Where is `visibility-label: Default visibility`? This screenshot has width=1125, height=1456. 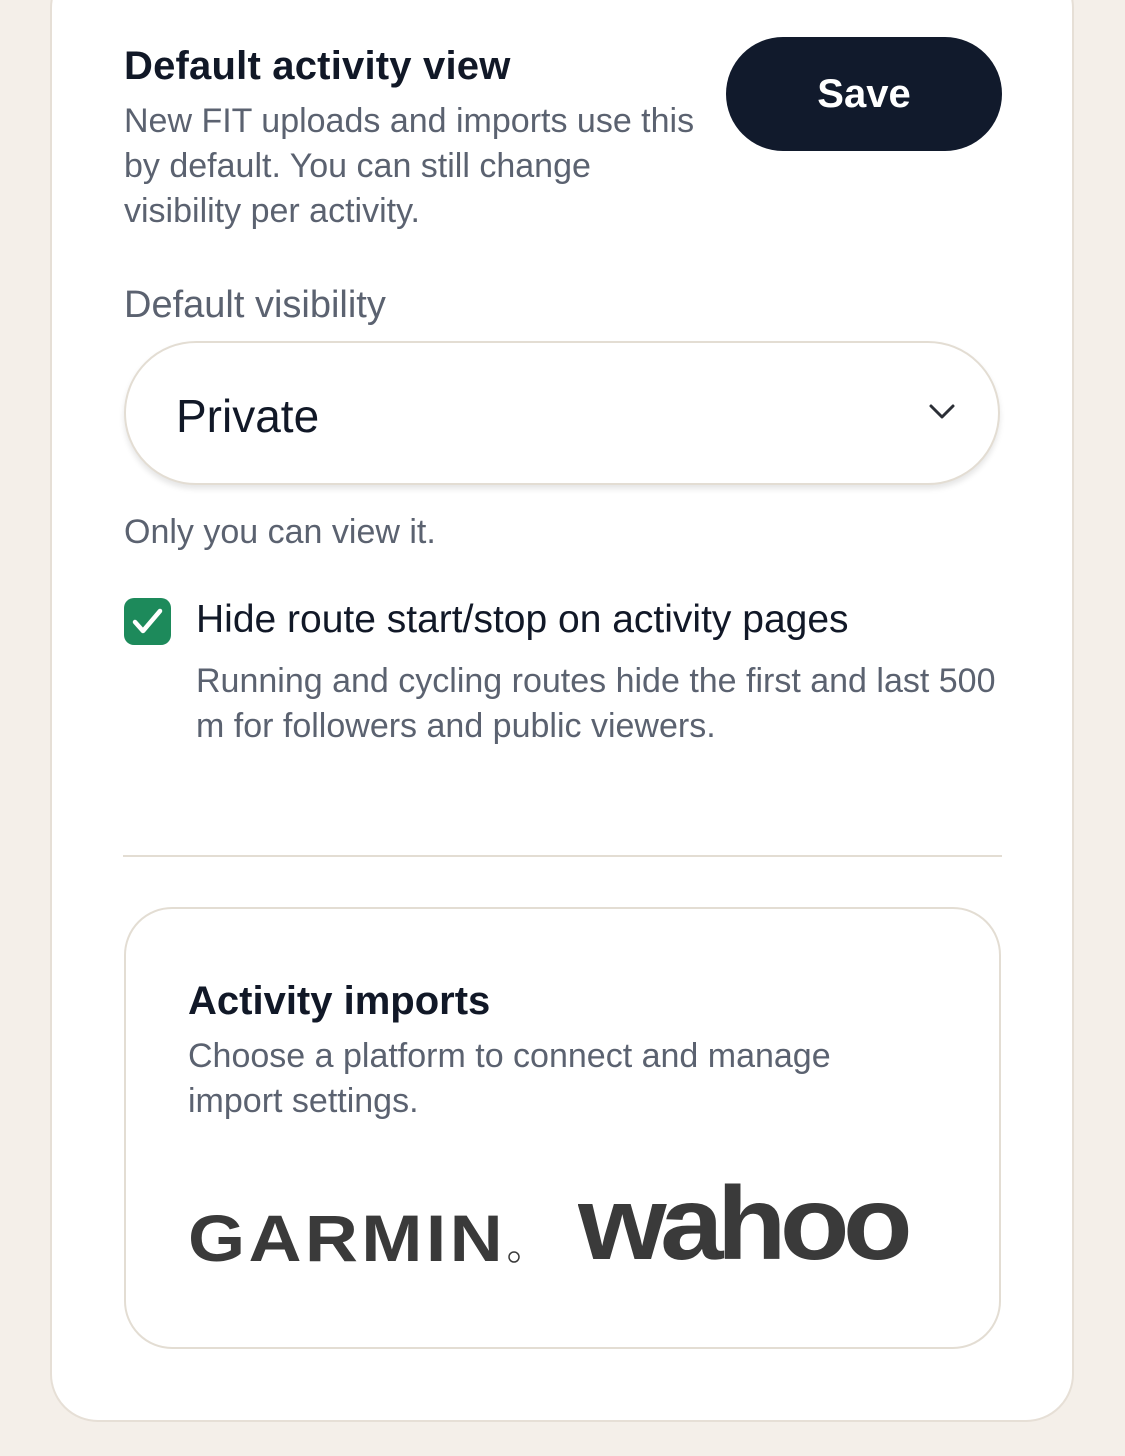 visibility-label: Default visibility is located at coordinates (255, 305).